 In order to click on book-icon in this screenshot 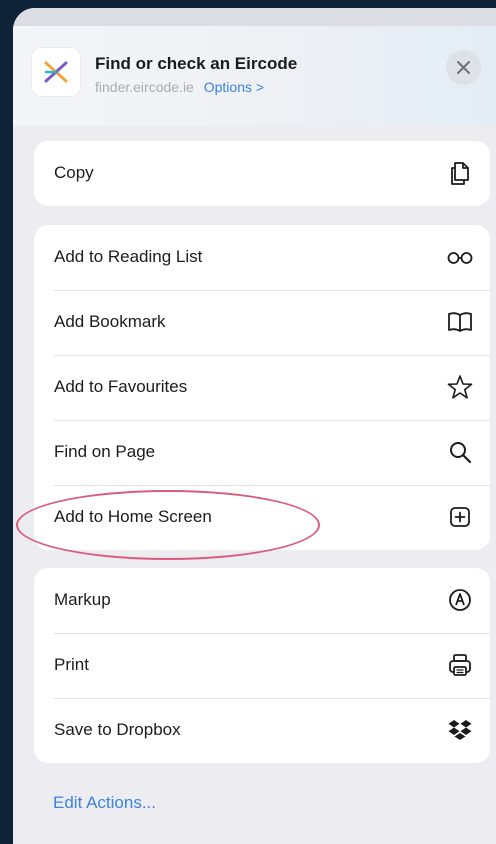, I will do `click(460, 322)`.